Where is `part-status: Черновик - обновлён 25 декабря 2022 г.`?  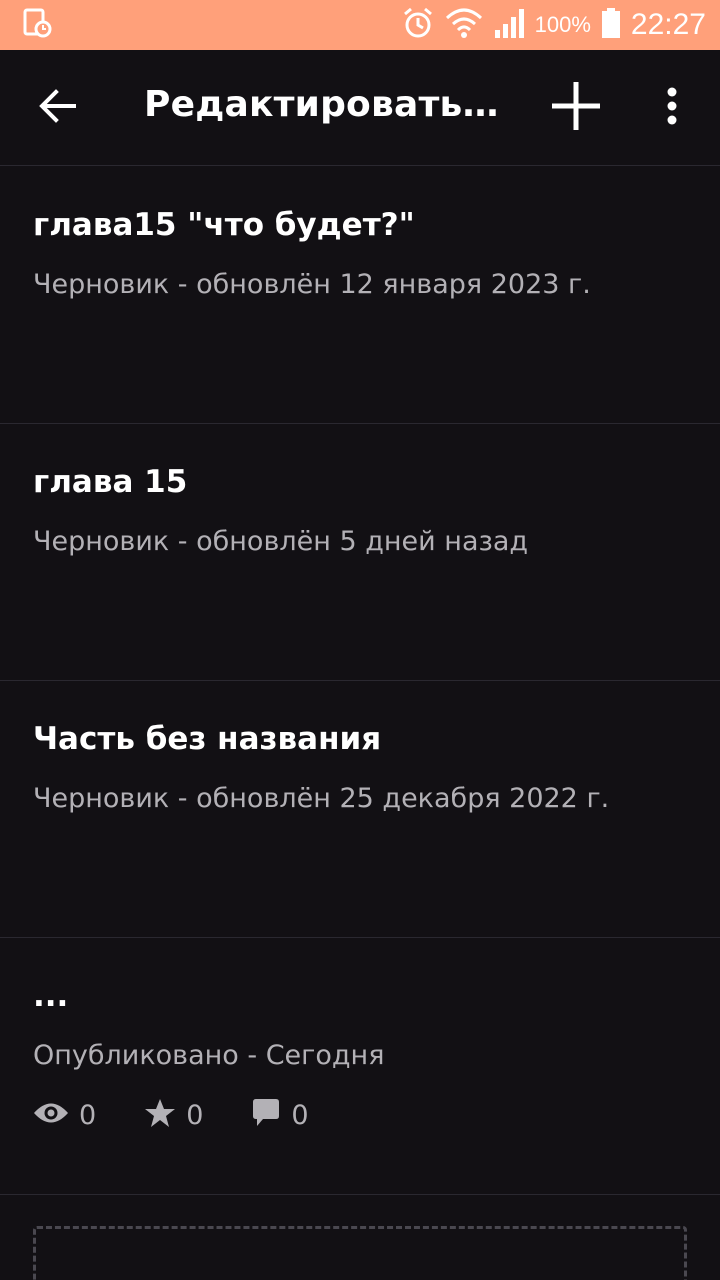
part-status: Черновик - обновлён 25 декабря 2022 г. is located at coordinates (321, 798).